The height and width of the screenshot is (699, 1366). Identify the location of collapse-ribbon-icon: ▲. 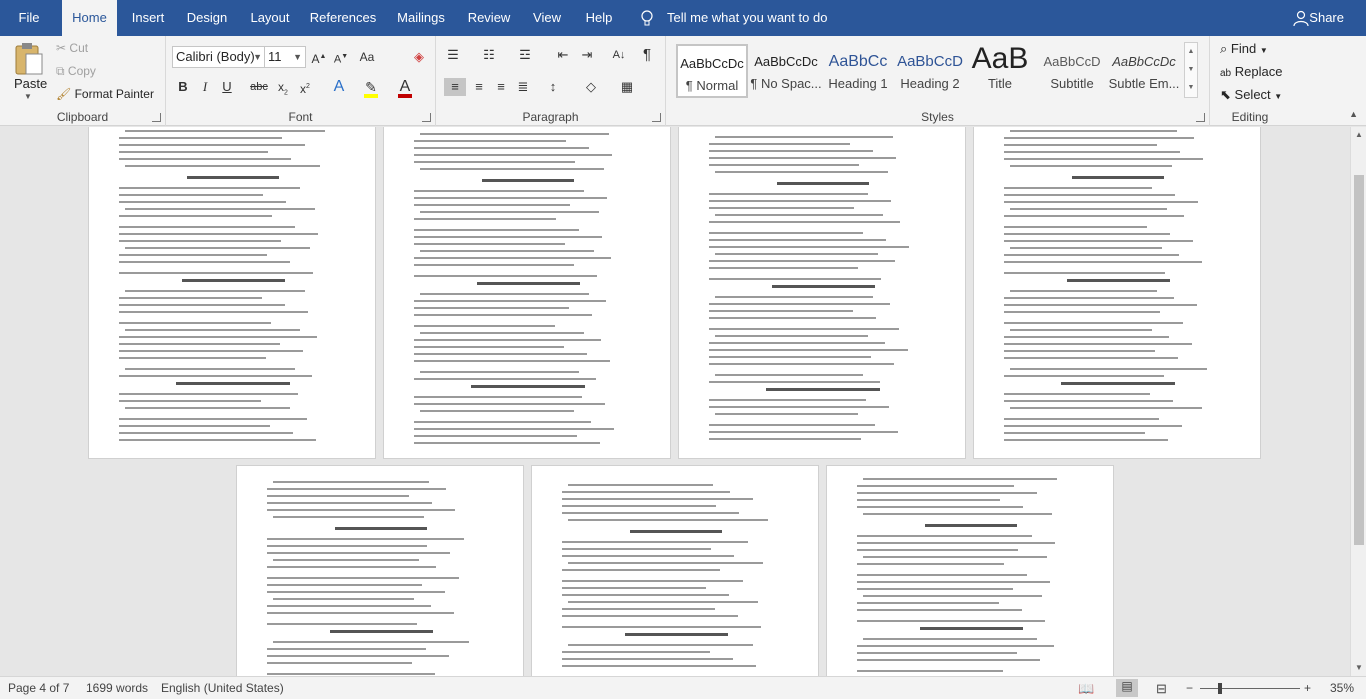
(1353, 114).